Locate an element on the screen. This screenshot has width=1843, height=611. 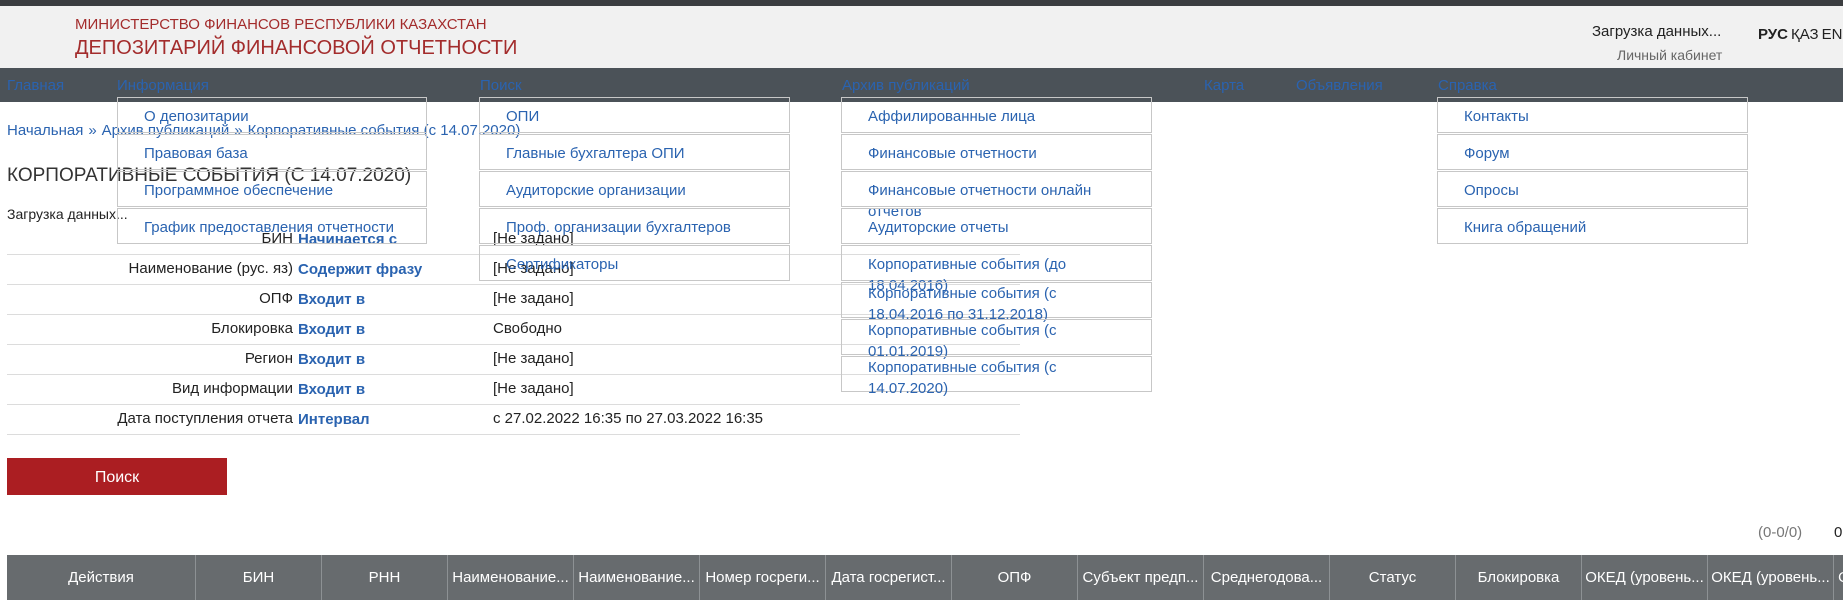
filter-value: с 27.02.2022 16:35 по 27.03.2022 16:35 is located at coordinates (628, 418).